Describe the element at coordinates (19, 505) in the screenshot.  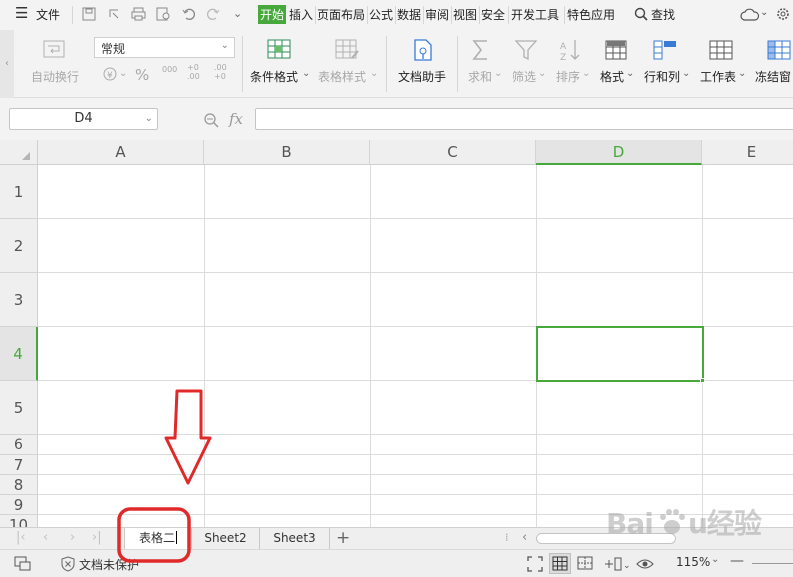
I see `row-header-9: 9` at that location.